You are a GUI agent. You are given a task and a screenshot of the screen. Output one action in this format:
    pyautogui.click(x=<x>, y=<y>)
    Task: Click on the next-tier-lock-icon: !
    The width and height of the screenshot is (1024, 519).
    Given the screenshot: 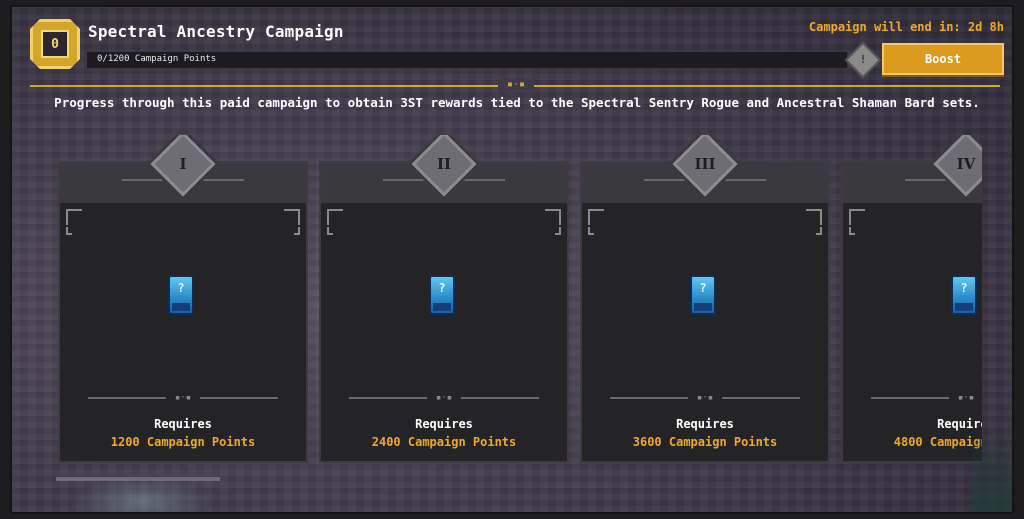 What is the action you would take?
    pyautogui.click(x=863, y=60)
    